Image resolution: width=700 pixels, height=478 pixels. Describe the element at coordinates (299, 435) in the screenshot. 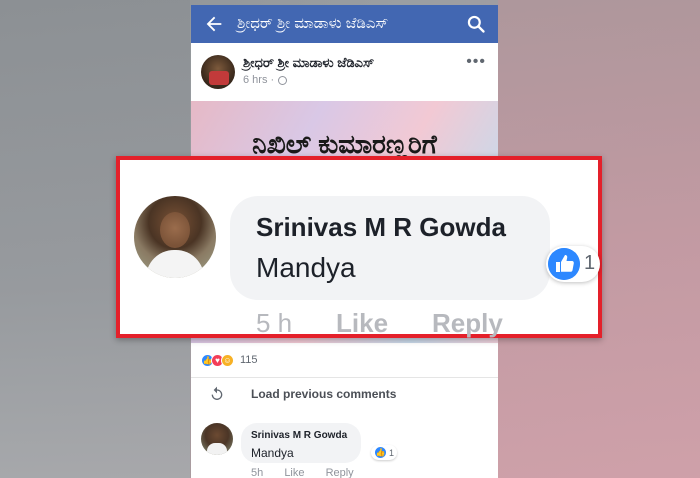

I see `commenter-name: Srinivas M R Gowda` at that location.